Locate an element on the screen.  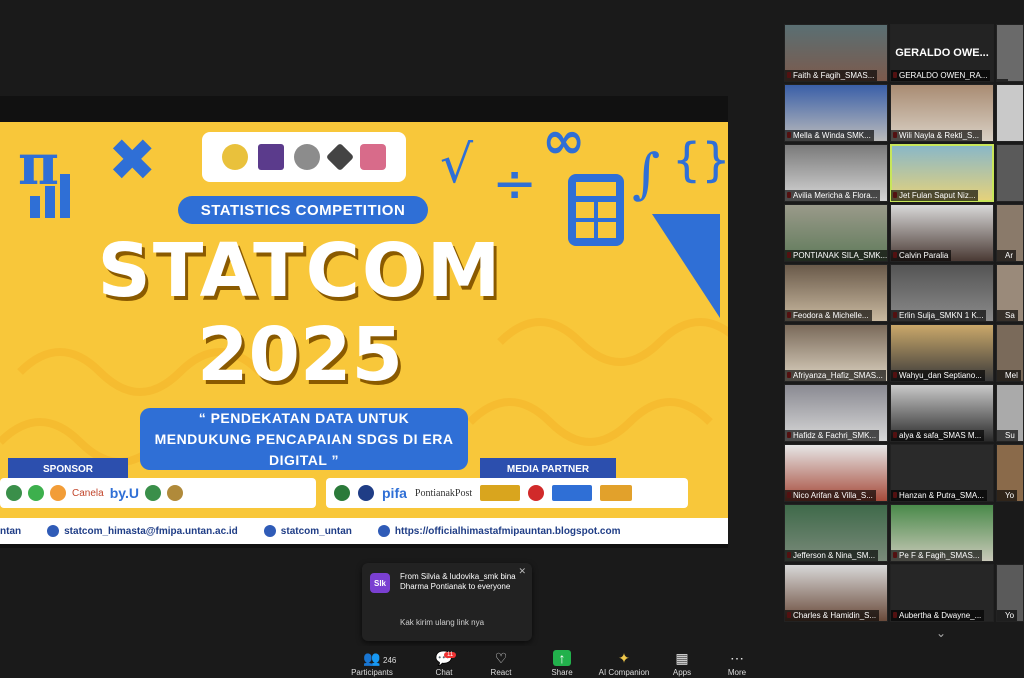
infinity-icon: ∞ is located at coordinates (563, 146).